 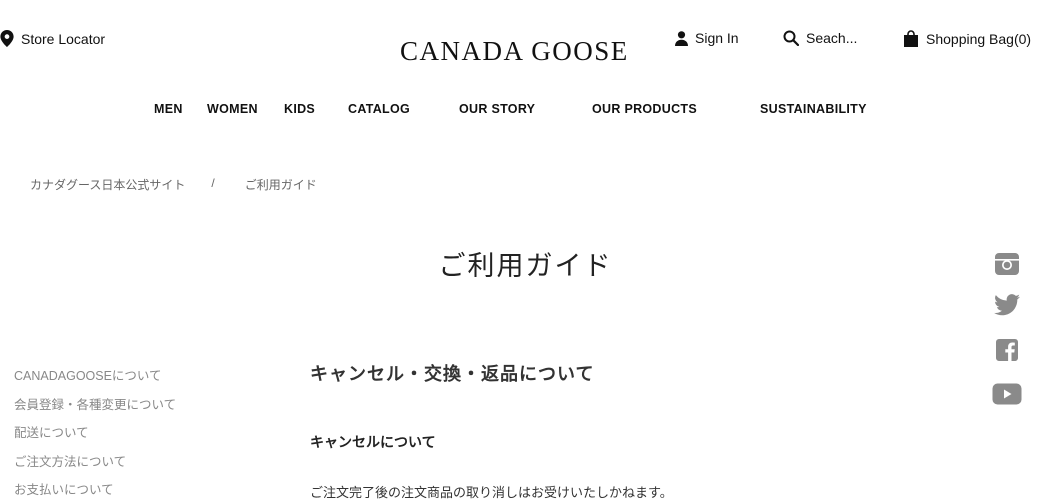 I want to click on sidebar-item-shipping: 配送について, so click(x=95, y=437).